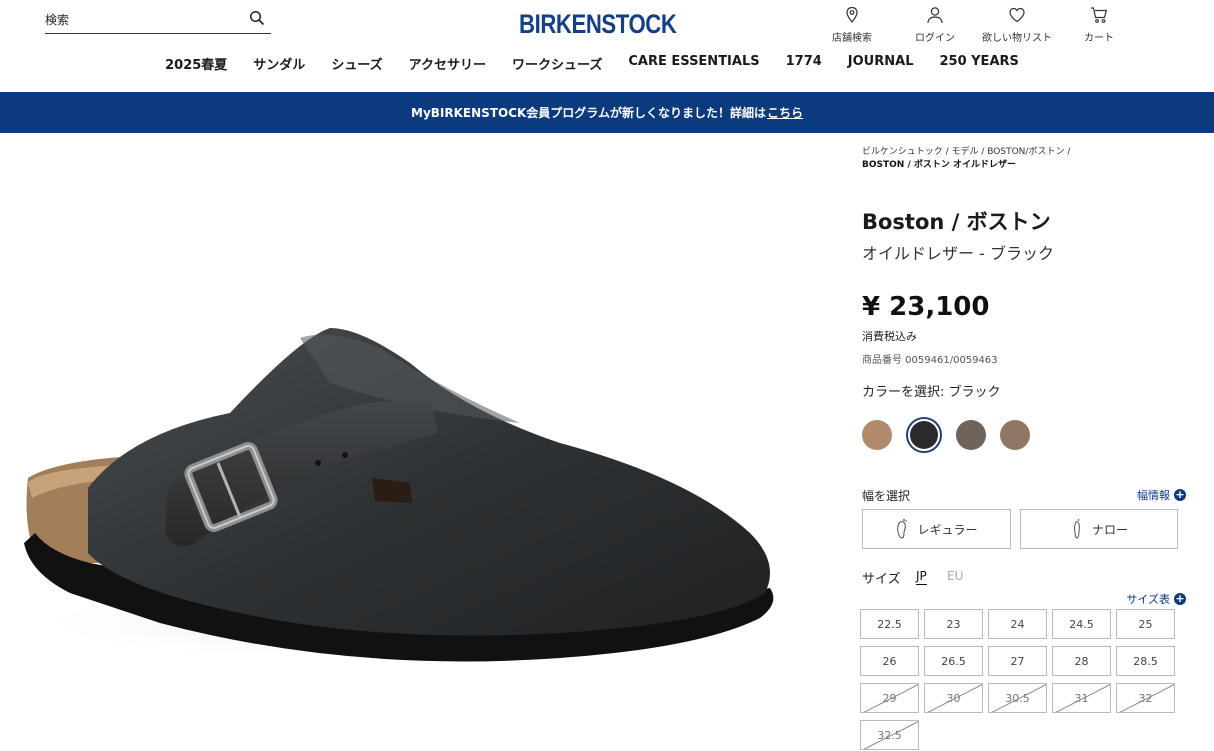 The height and width of the screenshot is (751, 1214). I want to click on product-subtitle: オイルドレザー - ブラック, so click(958, 253).